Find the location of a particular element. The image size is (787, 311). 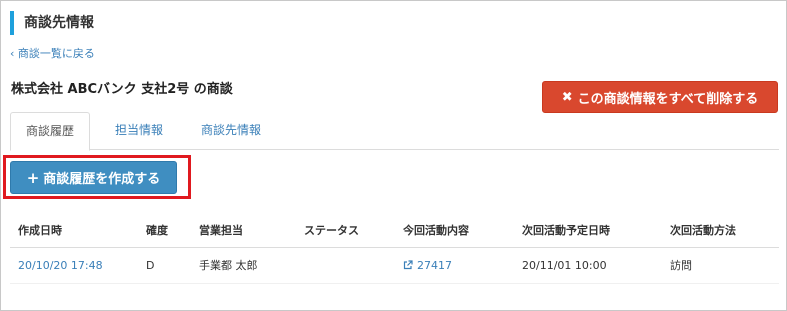

back-to-list-link: ‹ 商談一覧に戻る is located at coordinates (52, 54).